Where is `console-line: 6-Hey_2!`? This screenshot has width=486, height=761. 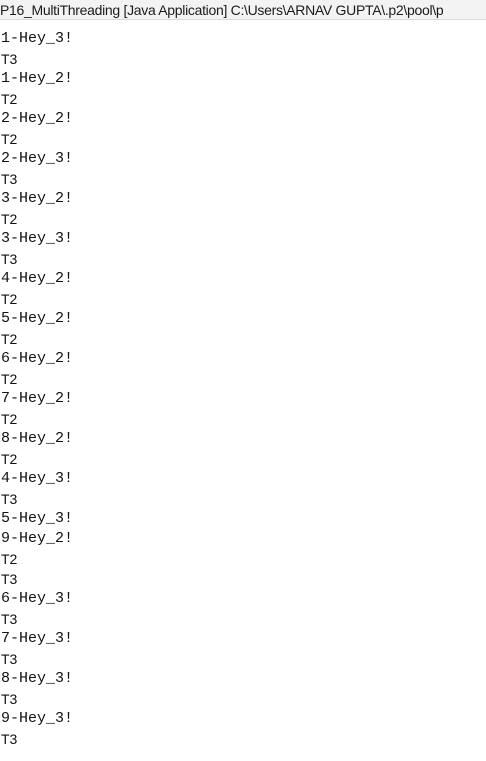
console-line: 6-Hey_2! is located at coordinates (37, 358).